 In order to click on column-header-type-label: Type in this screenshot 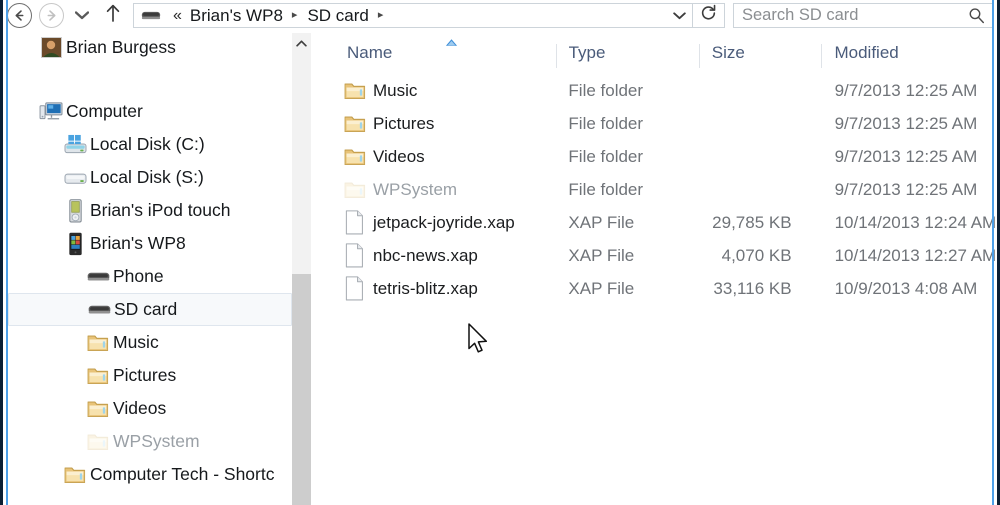, I will do `click(587, 52)`.